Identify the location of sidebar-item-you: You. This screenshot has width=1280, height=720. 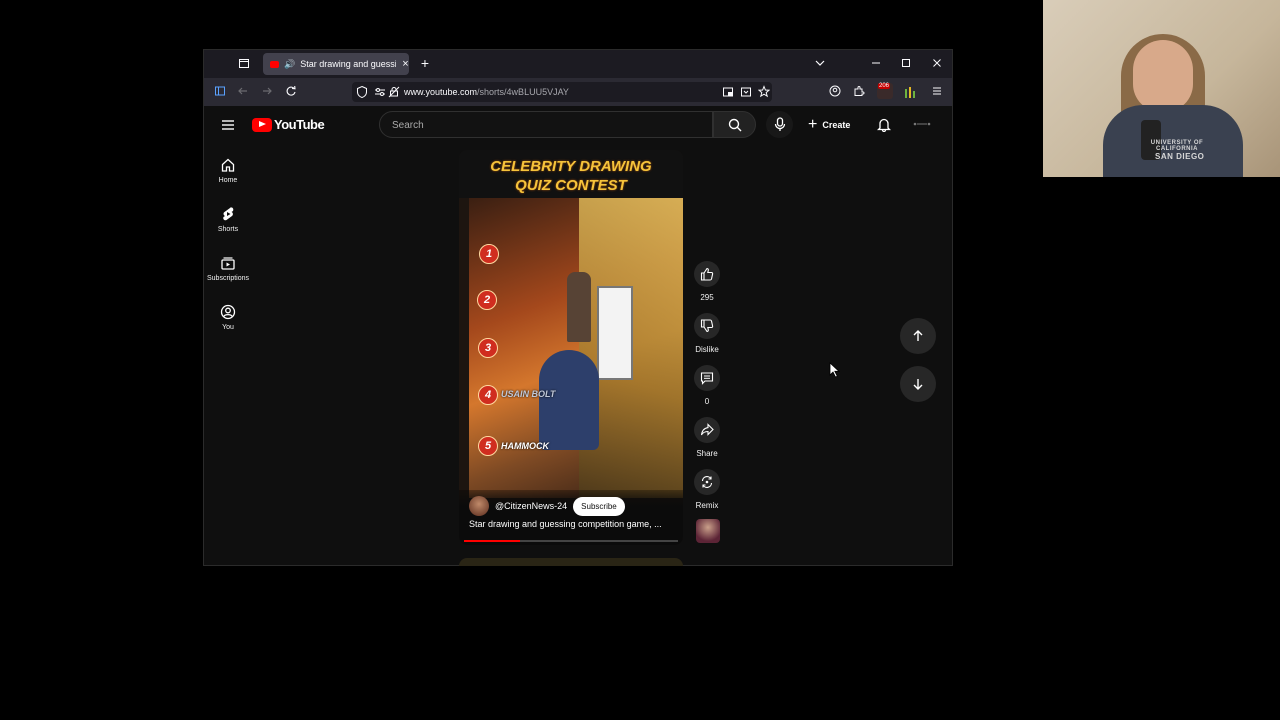
(228, 317).